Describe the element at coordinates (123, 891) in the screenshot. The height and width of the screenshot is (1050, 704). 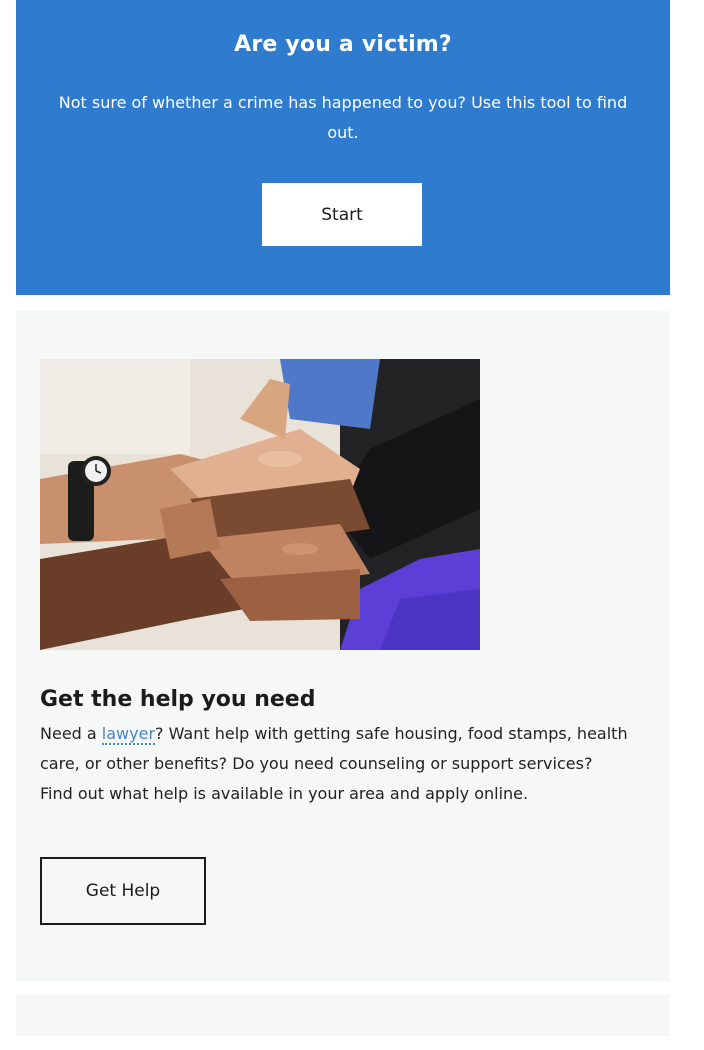
I see `get-help-button: Get Help` at that location.